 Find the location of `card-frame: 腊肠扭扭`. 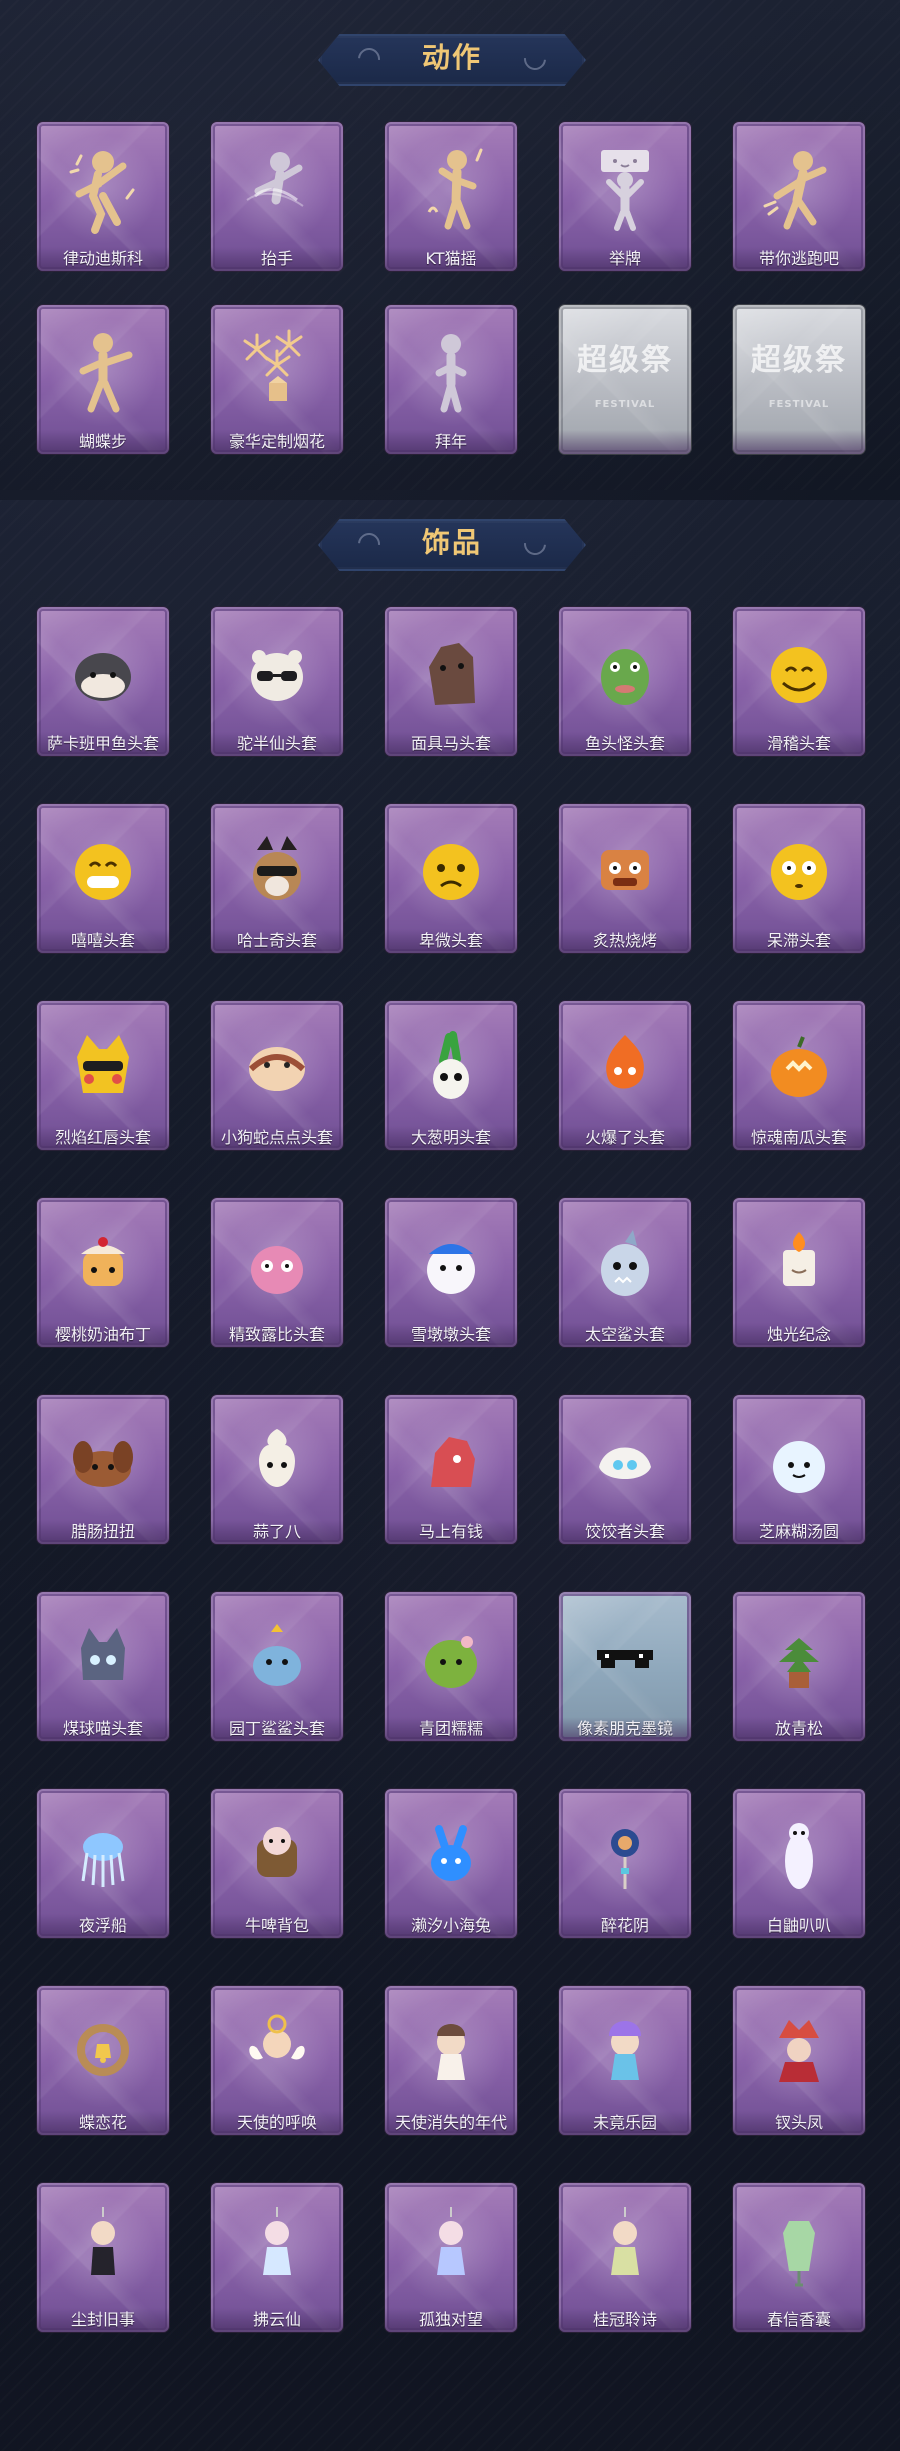

card-frame: 腊肠扭扭 is located at coordinates (103, 1469).